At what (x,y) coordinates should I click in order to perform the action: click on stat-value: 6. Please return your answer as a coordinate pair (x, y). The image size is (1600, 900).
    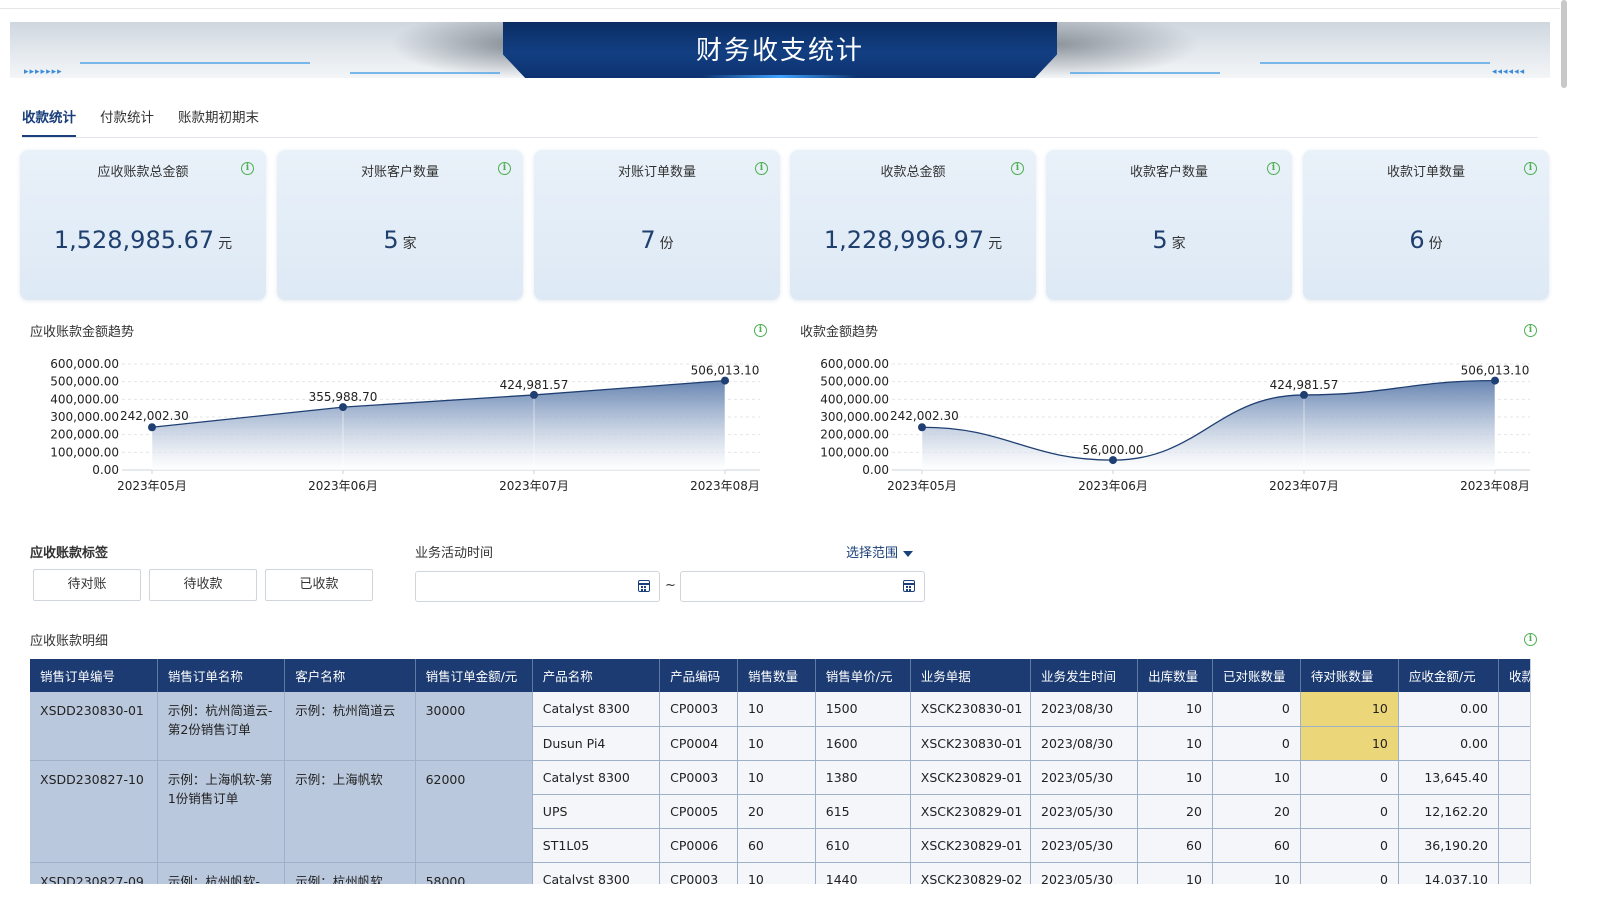
    Looking at the image, I should click on (1417, 240).